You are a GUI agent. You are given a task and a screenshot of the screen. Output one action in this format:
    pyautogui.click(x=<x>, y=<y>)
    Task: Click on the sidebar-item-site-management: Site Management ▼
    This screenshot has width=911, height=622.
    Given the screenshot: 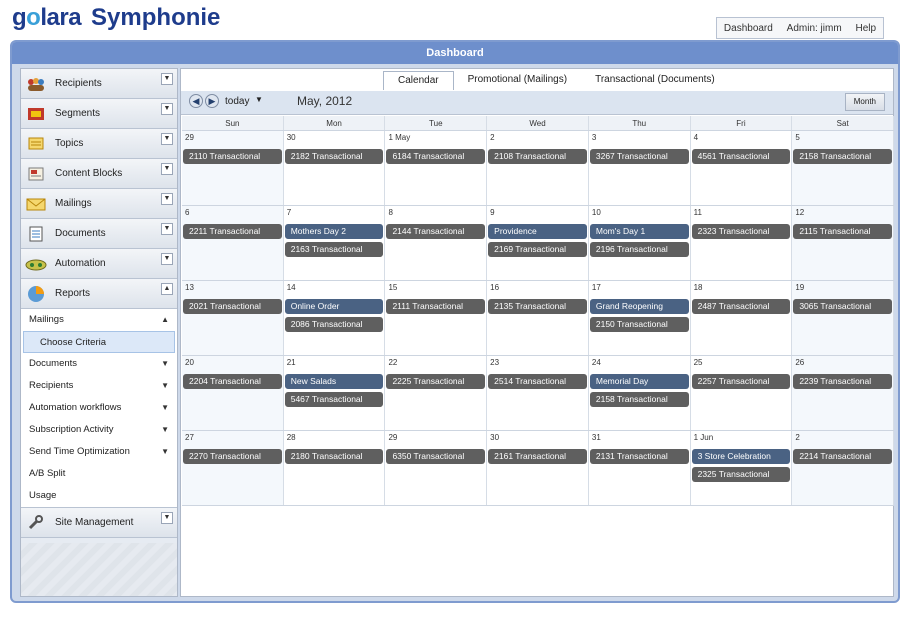 What is the action you would take?
    pyautogui.click(x=99, y=523)
    